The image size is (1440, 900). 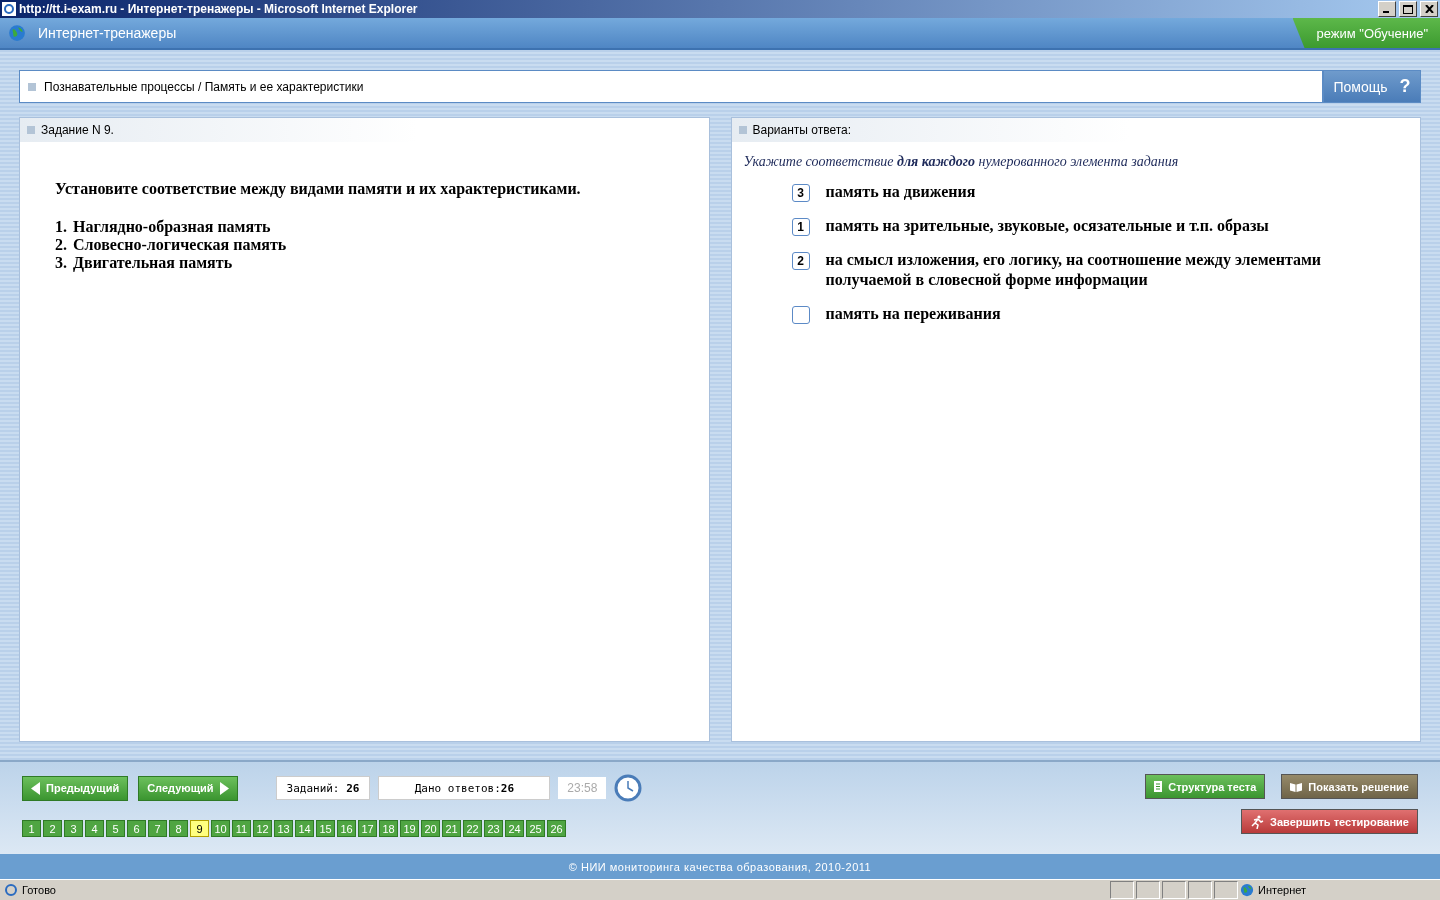 I want to click on copyright-text: © НИИ мониторинга качества образования, 2010-2011, so click(x=720, y=866).